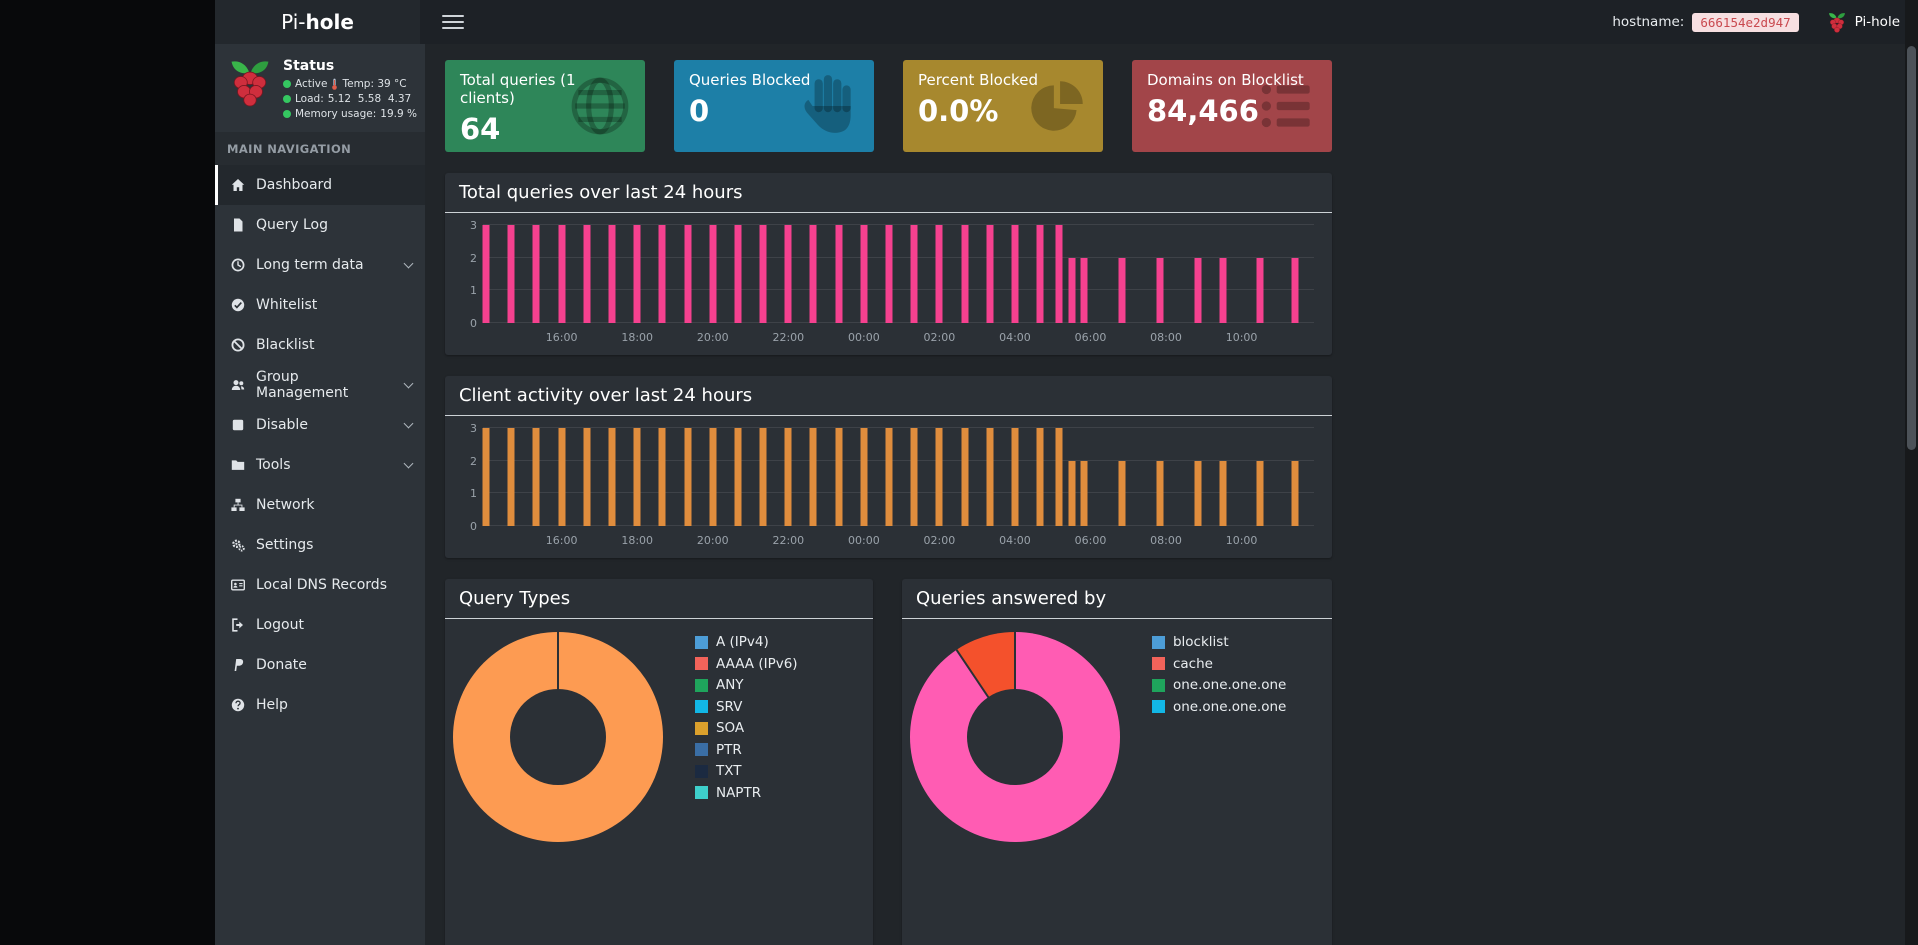 The width and height of the screenshot is (1918, 945). What do you see at coordinates (320, 425) in the screenshot?
I see `sidebar-item-disable: Disable` at bounding box center [320, 425].